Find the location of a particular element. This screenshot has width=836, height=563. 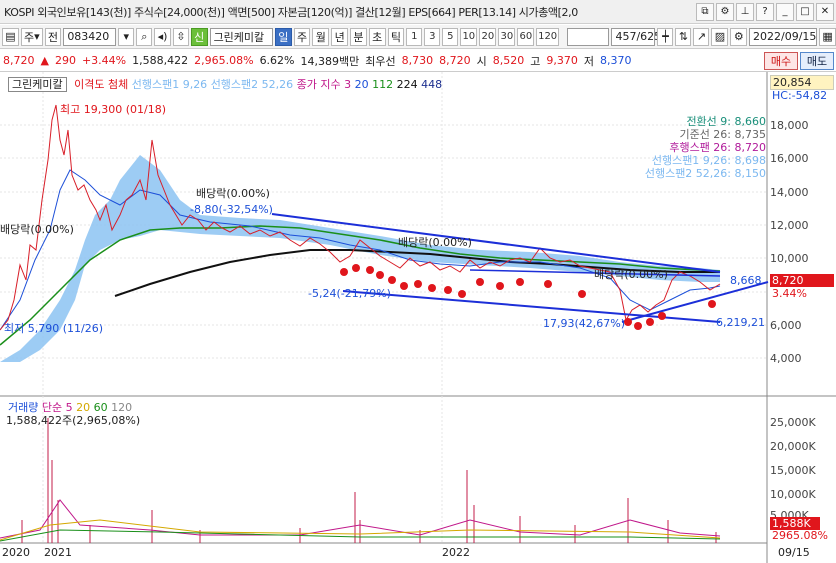

trendline-label: -5,24(-21,79%) is located at coordinates (349, 293).